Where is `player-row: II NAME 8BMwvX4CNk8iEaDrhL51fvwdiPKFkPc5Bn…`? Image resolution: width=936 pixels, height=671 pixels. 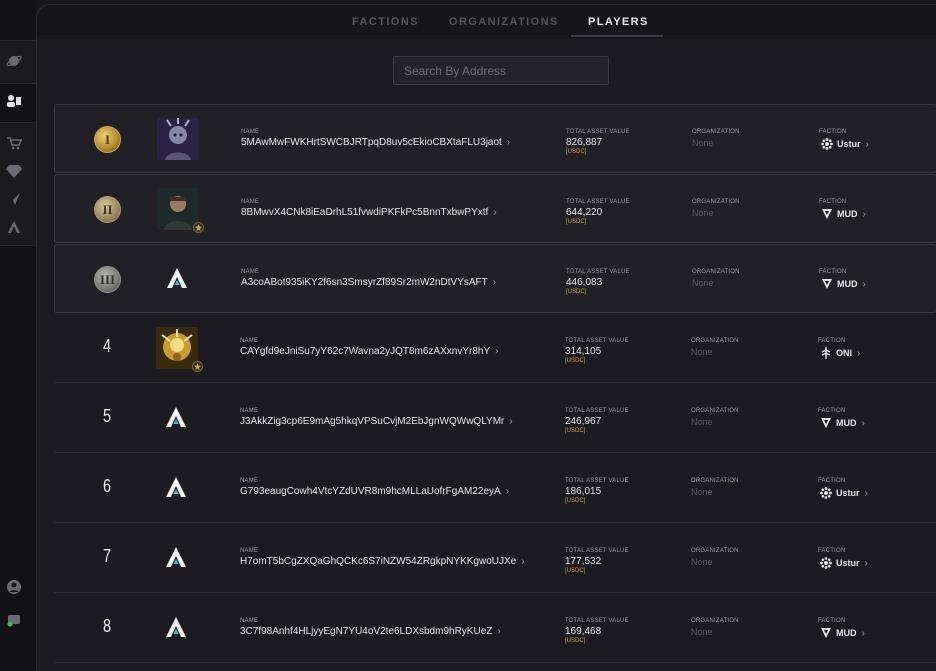
player-row: II NAME 8BMwvX4CNk8iEaDrhL51fvwdiPKFkPc5Bn… is located at coordinates (495, 208).